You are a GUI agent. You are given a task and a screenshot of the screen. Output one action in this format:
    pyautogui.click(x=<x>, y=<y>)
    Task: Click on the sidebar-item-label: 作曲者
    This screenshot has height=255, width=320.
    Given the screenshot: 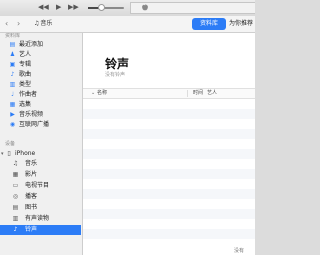 What is the action you would take?
    pyautogui.click(x=28, y=94)
    